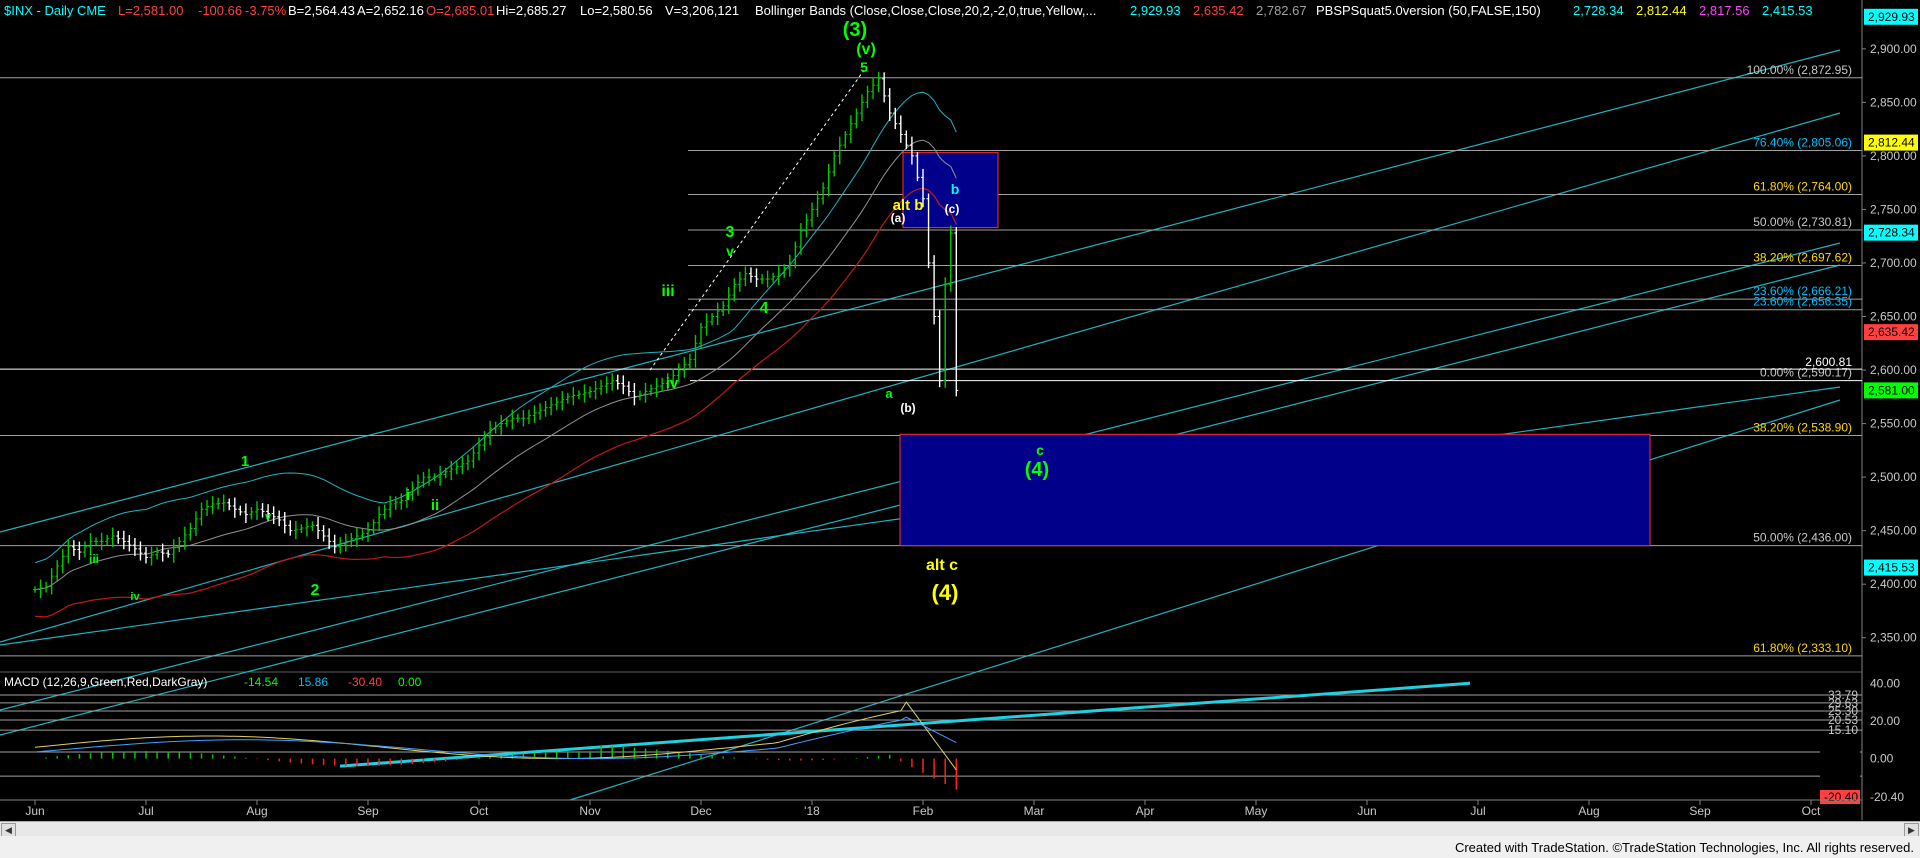 The height and width of the screenshot is (858, 1920). What do you see at coordinates (1843, 730) in the screenshot?
I see `macd-level-label: 15.10` at bounding box center [1843, 730].